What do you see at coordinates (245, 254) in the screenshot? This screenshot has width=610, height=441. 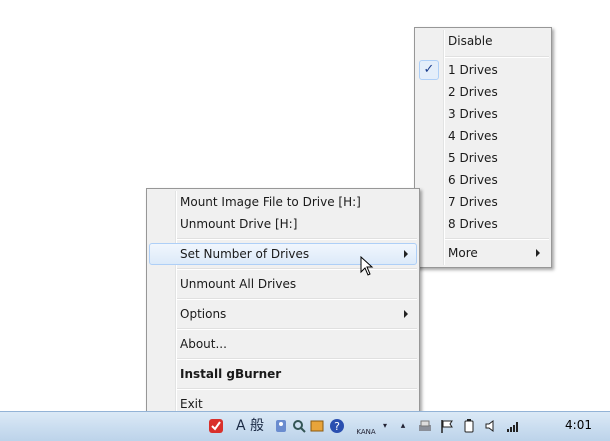 I see `menu-item-label: Set Number of Drives` at bounding box center [245, 254].